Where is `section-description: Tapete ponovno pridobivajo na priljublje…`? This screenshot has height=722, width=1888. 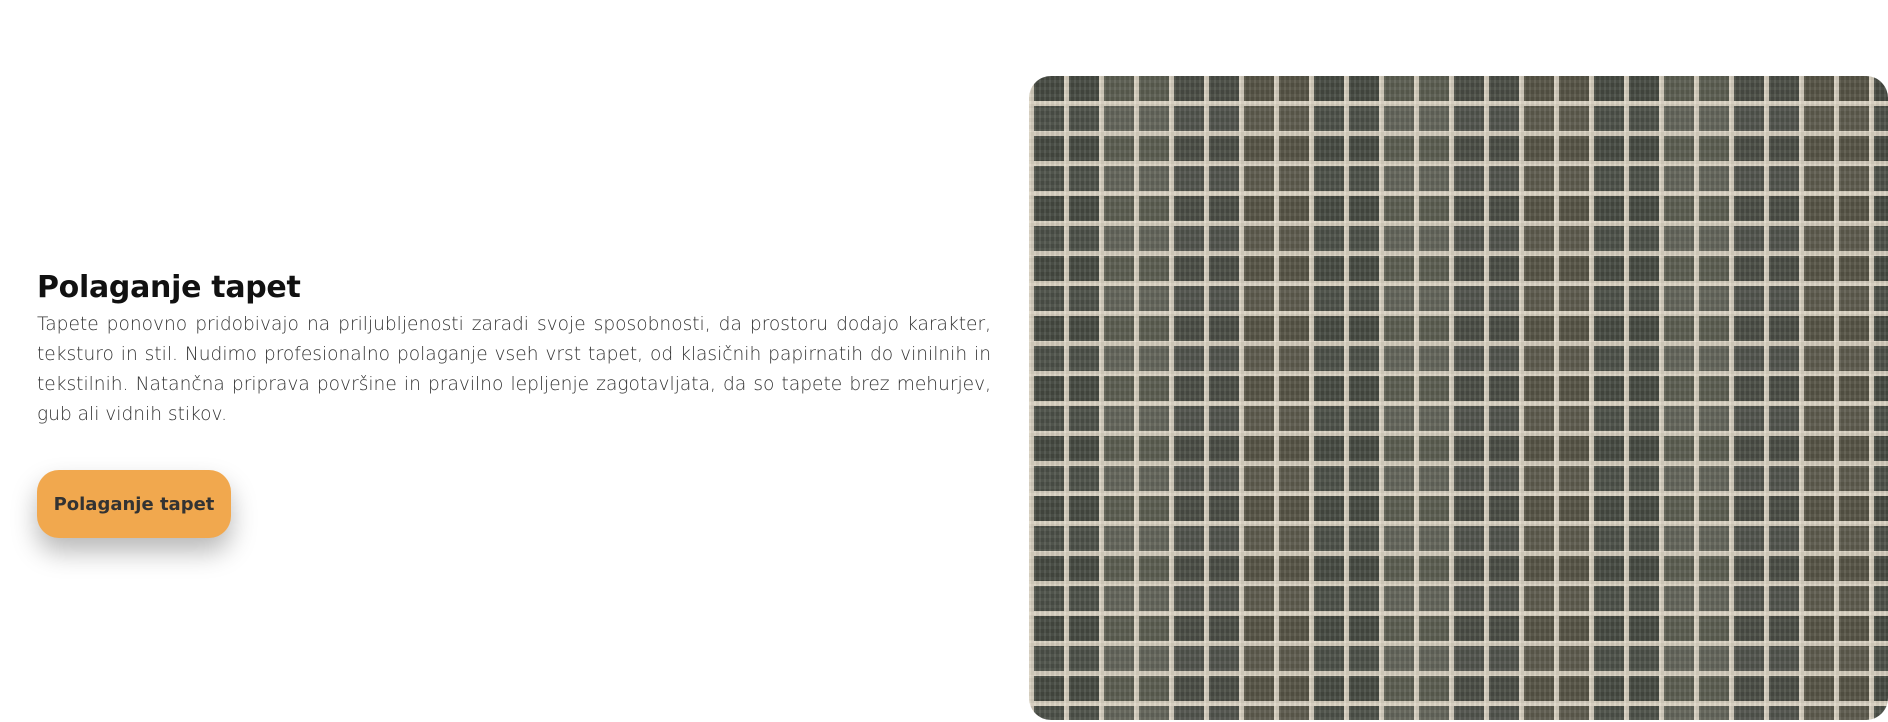
section-description: Tapete ponovno pridobivajo na priljublje… is located at coordinates (514, 369).